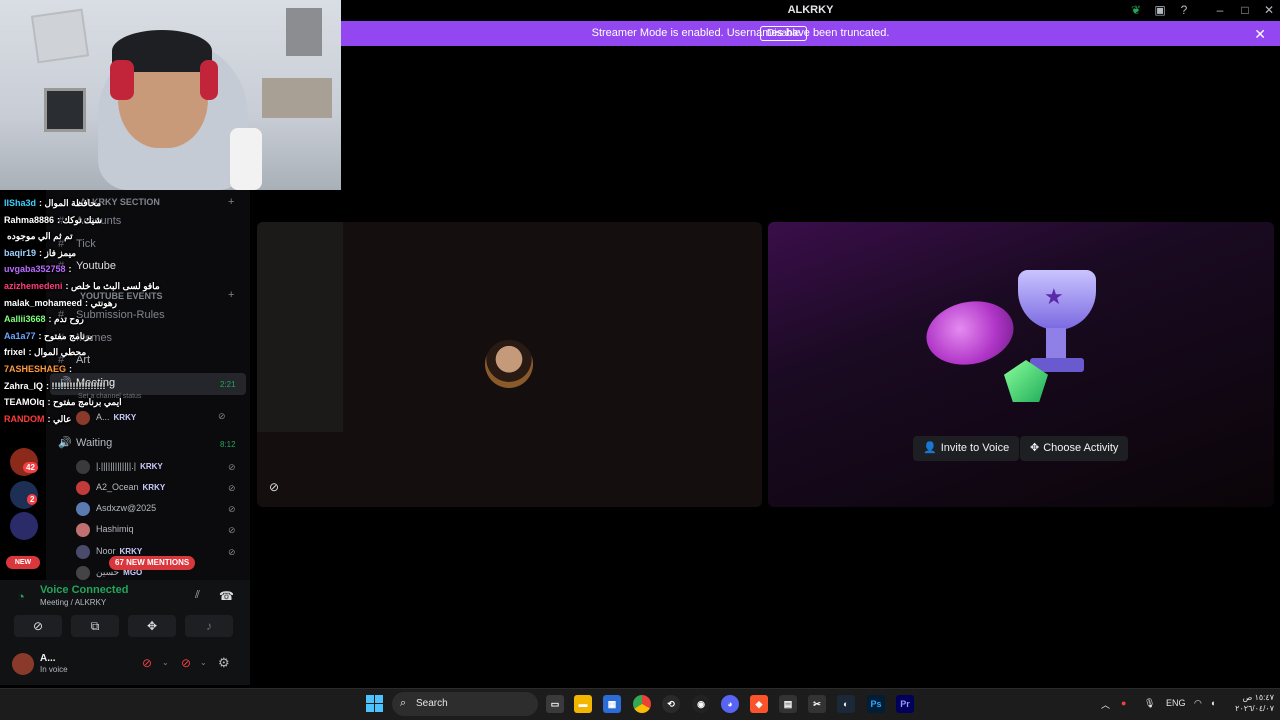 Image resolution: width=1280 pixels, height=720 pixels. I want to click on chat-message: : عالي, so click(59, 418).